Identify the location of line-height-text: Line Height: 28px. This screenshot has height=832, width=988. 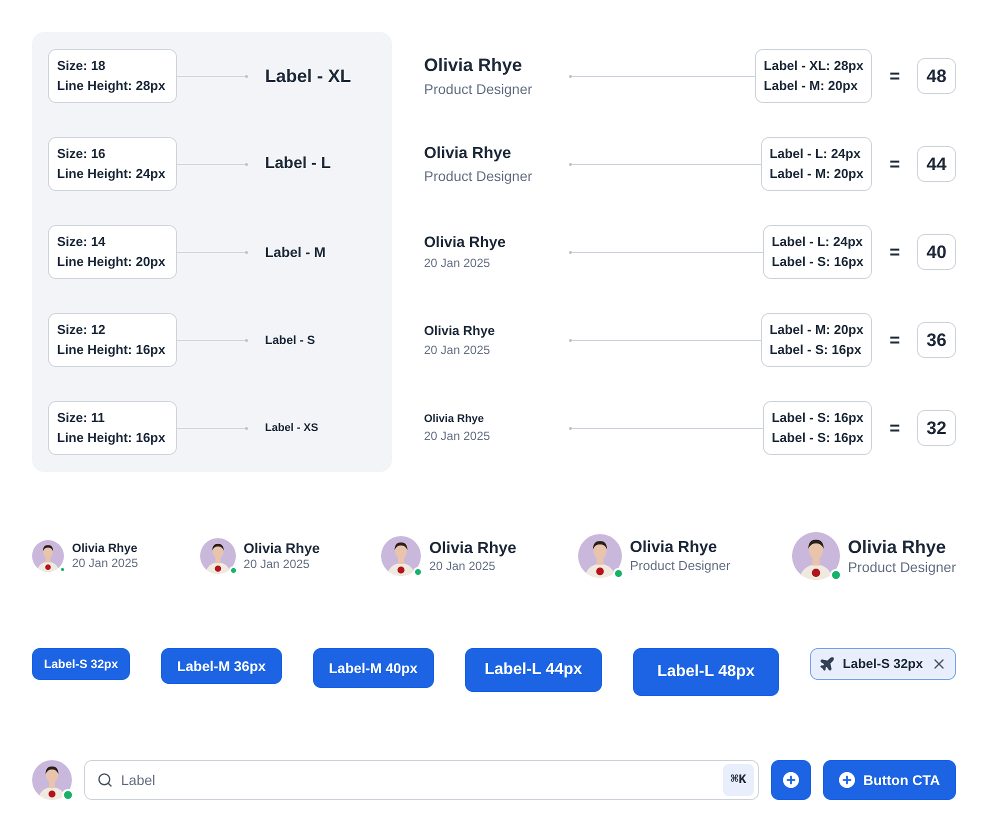
(111, 86).